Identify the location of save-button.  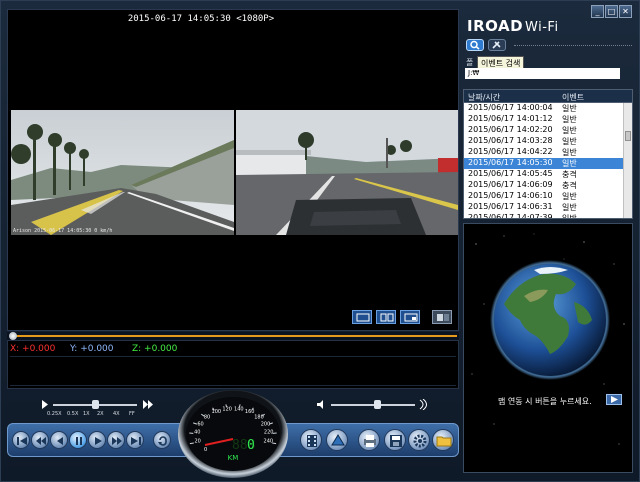
(395, 440).